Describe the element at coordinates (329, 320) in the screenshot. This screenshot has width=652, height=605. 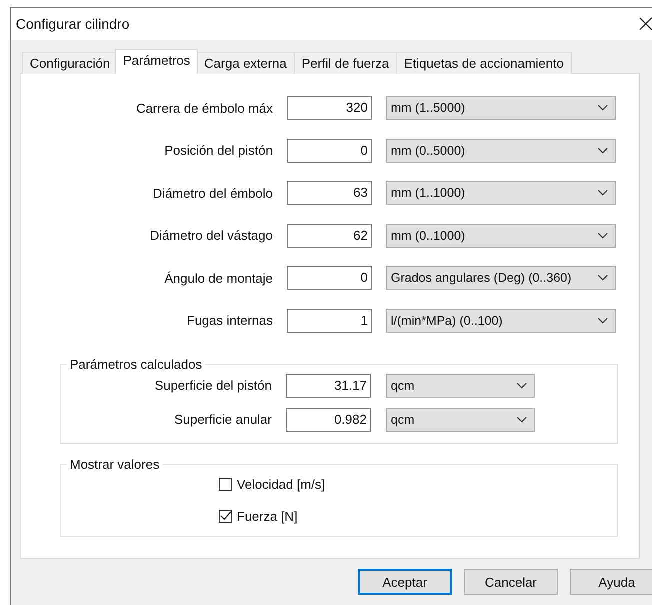
I see `input-field: 1` at that location.